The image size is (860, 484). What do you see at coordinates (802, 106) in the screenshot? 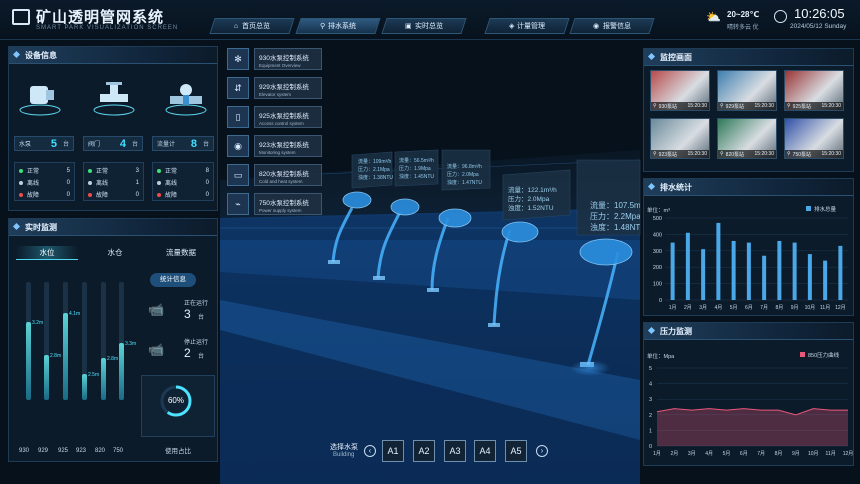
I see `camera-name: 925泵站` at bounding box center [802, 106].